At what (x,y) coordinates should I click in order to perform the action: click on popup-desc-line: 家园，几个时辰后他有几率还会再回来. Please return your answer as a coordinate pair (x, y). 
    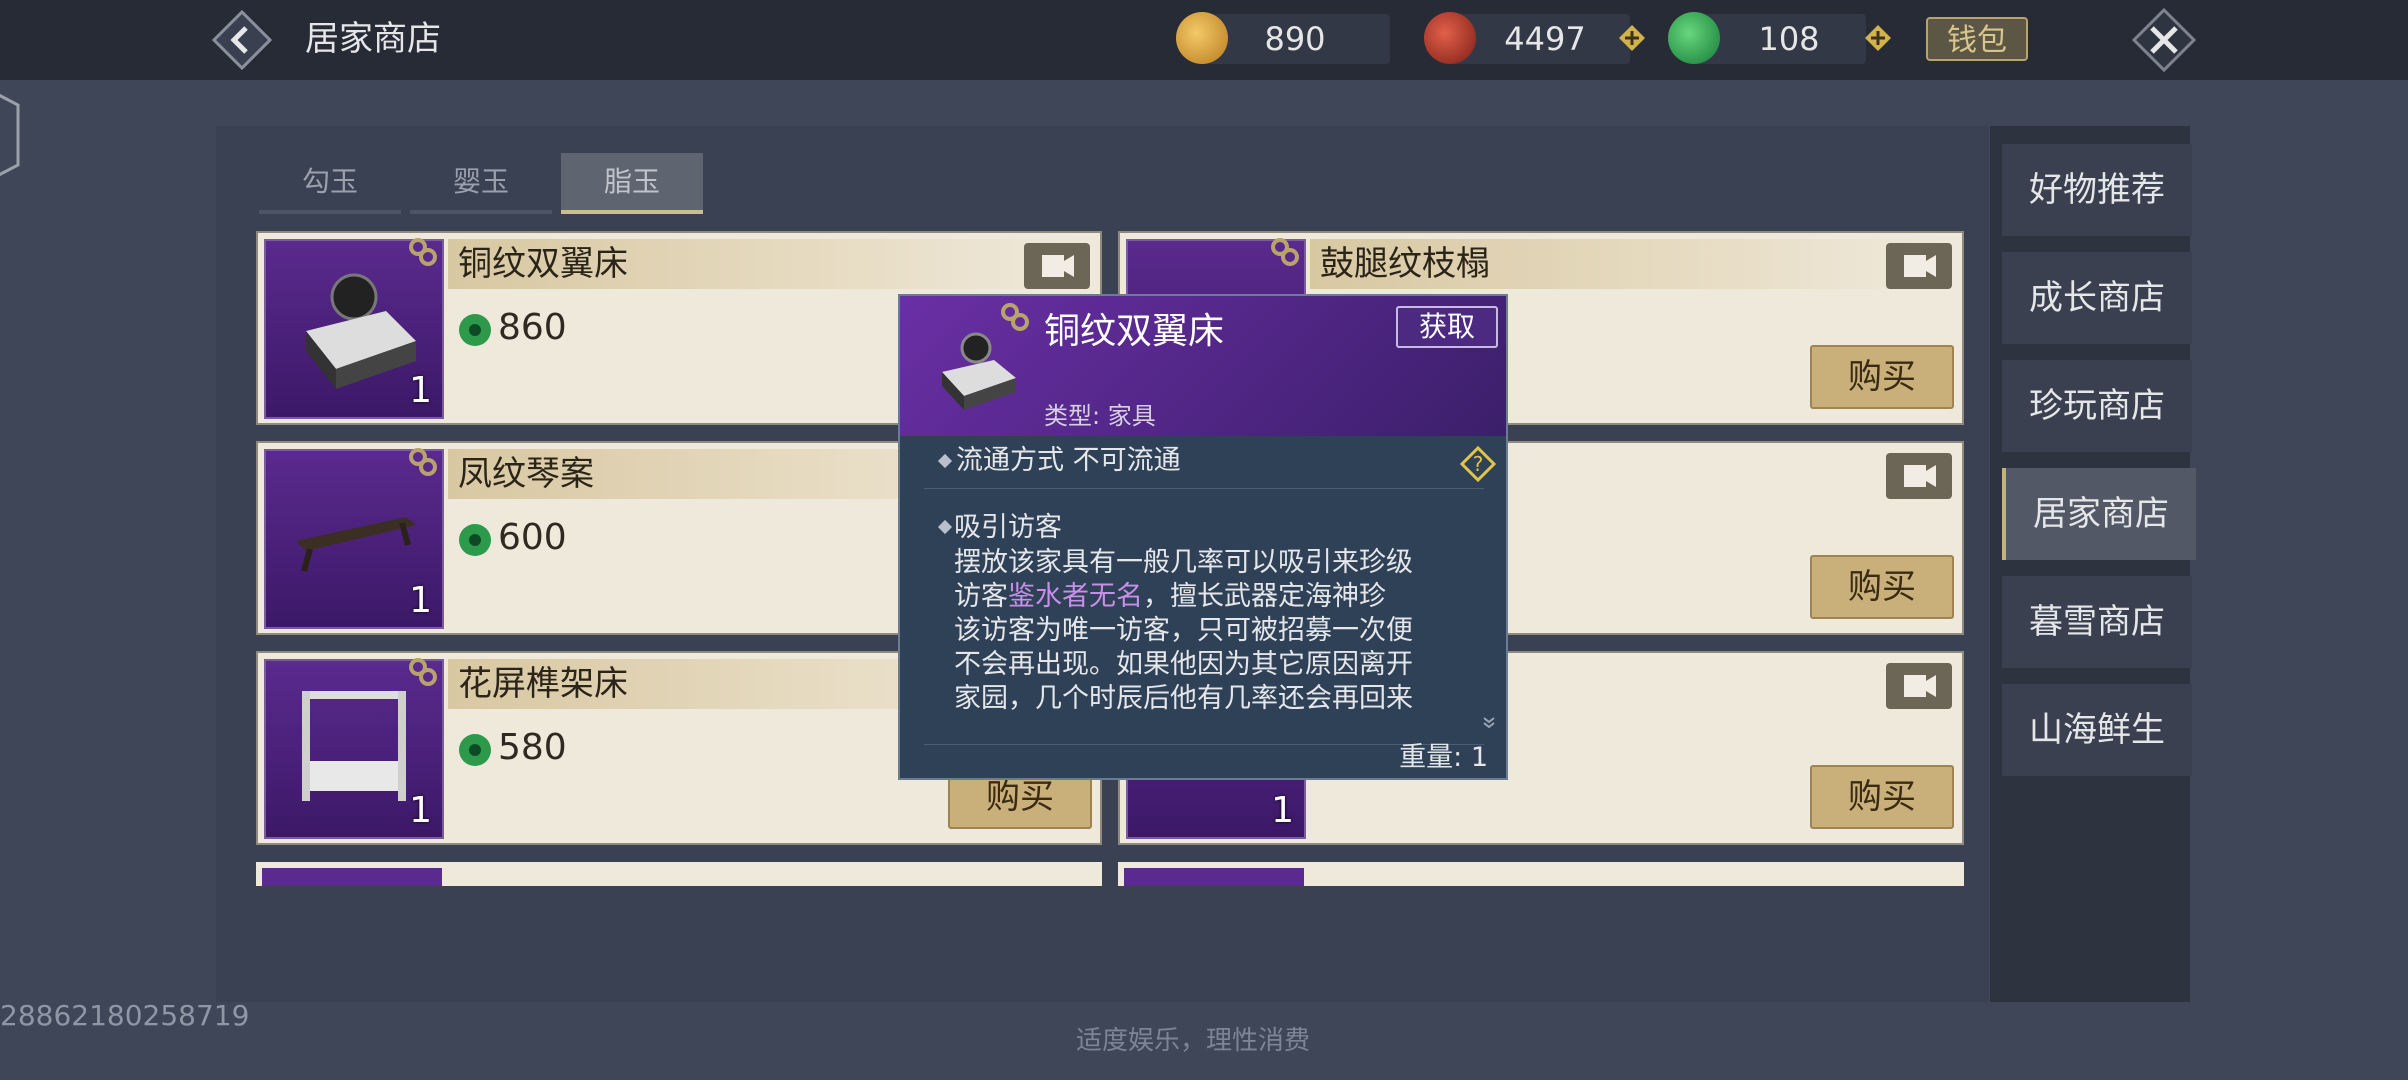
    Looking at the image, I should click on (1183, 698).